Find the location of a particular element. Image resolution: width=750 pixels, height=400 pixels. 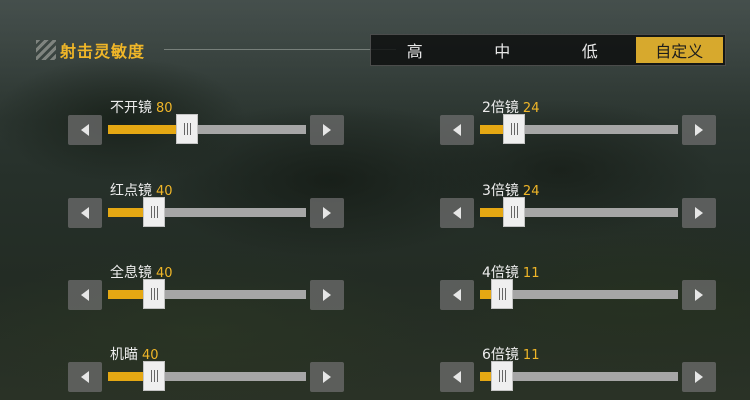

preset-medium-button: 中 is located at coordinates (503, 50).